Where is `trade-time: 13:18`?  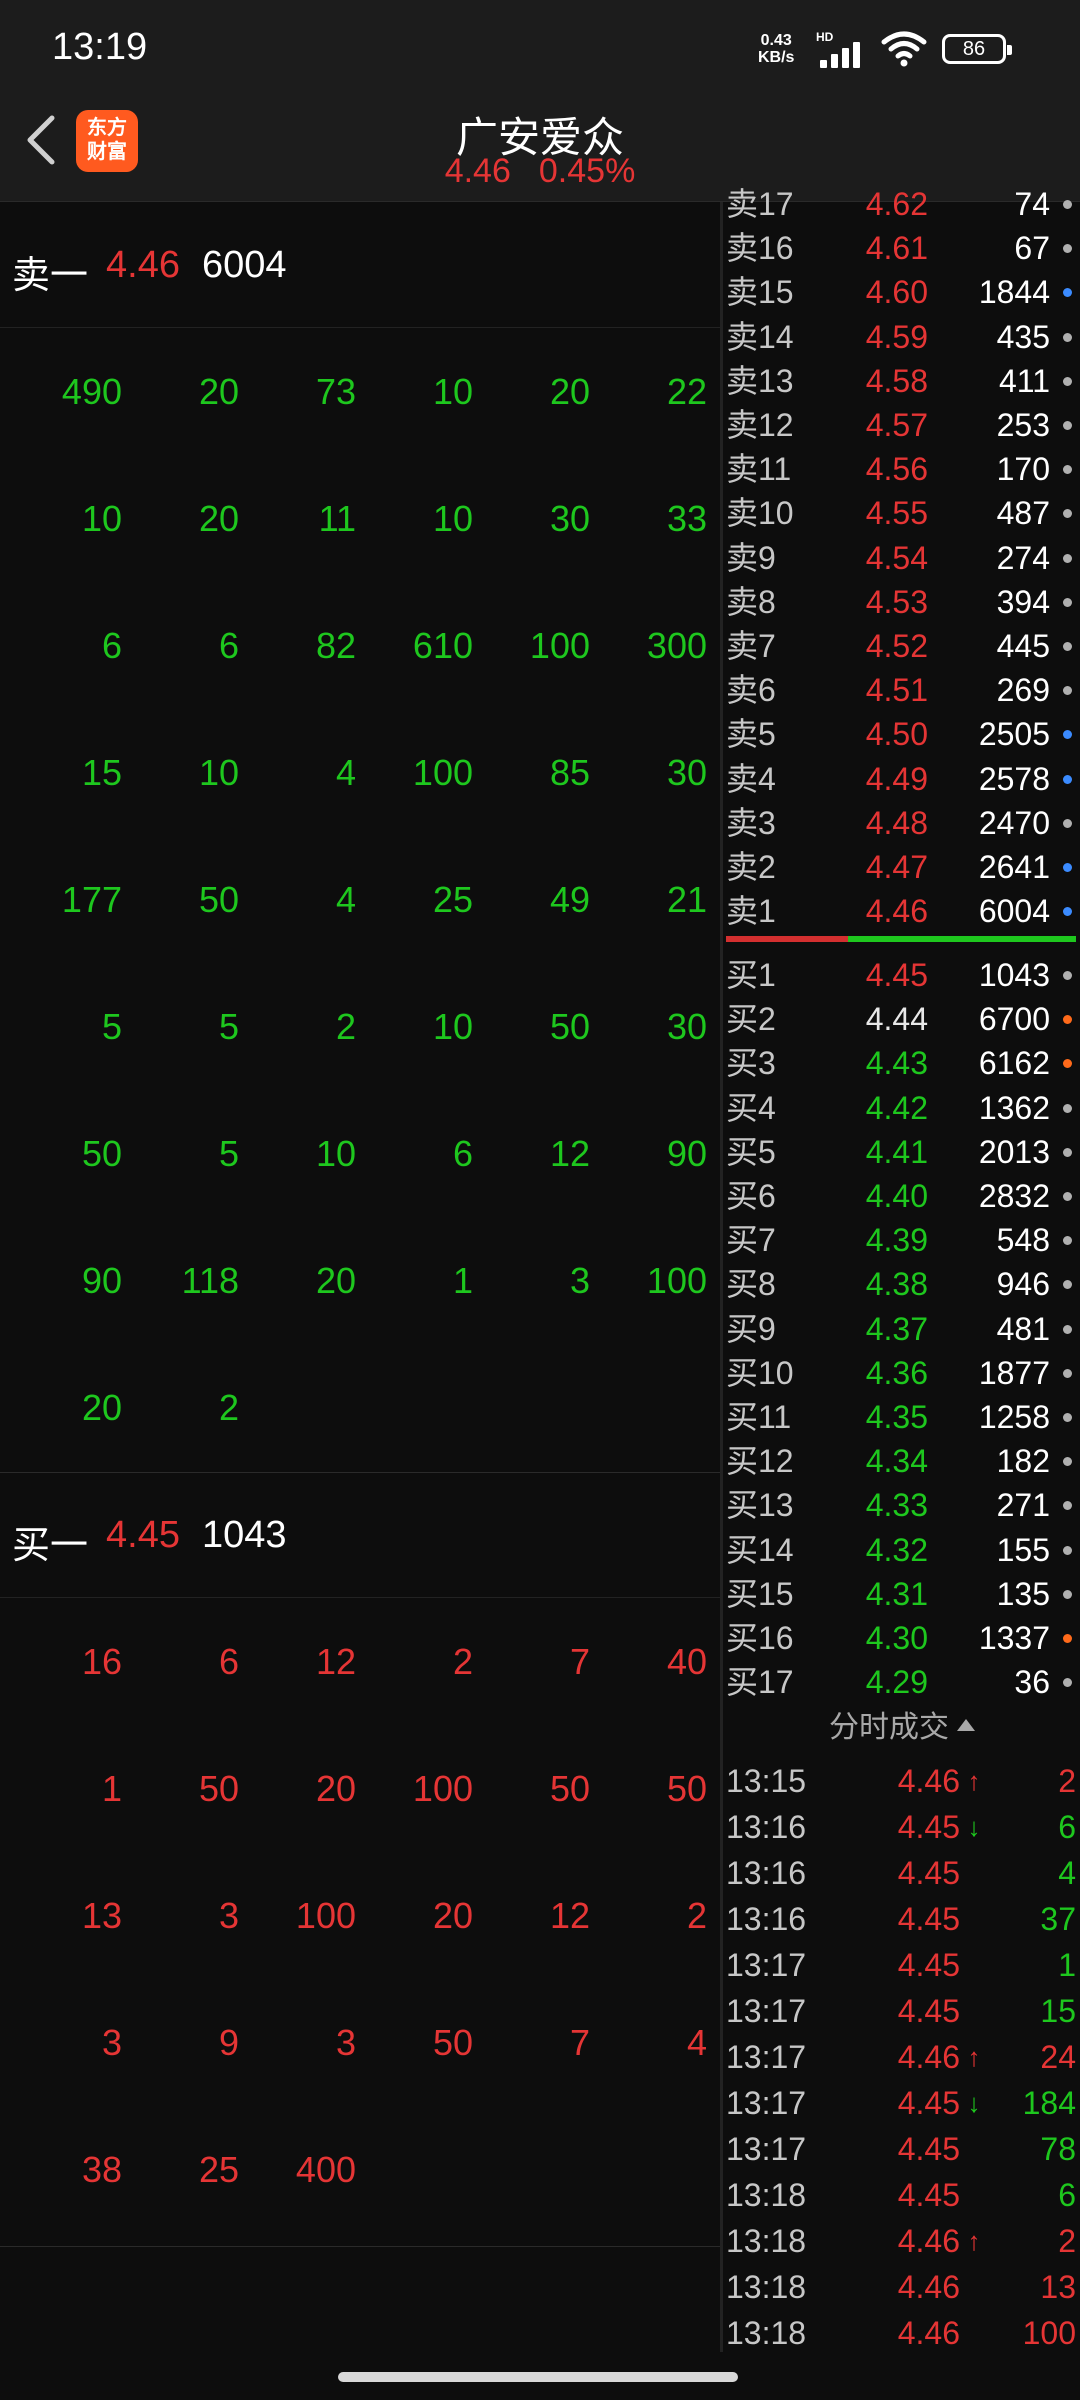
trade-time: 13:18 is located at coordinates (766, 2333).